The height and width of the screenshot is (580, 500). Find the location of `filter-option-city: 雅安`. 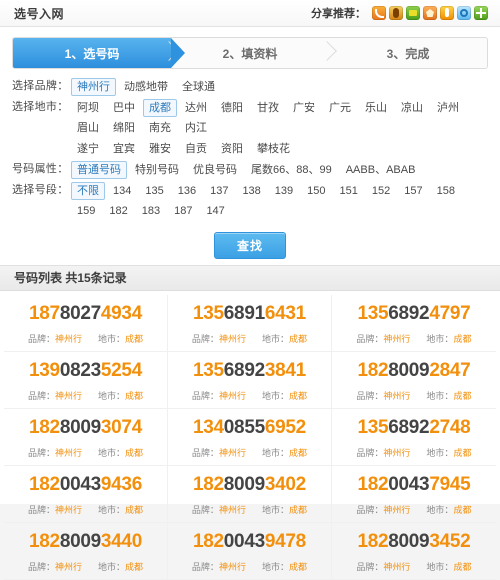

filter-option-city: 雅安 is located at coordinates (160, 149).